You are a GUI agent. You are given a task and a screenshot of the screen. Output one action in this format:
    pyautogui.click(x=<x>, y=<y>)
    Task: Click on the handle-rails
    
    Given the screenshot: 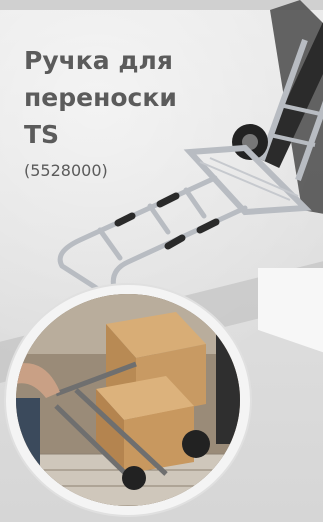 What is the action you would take?
    pyautogui.click(x=152, y=239)
    